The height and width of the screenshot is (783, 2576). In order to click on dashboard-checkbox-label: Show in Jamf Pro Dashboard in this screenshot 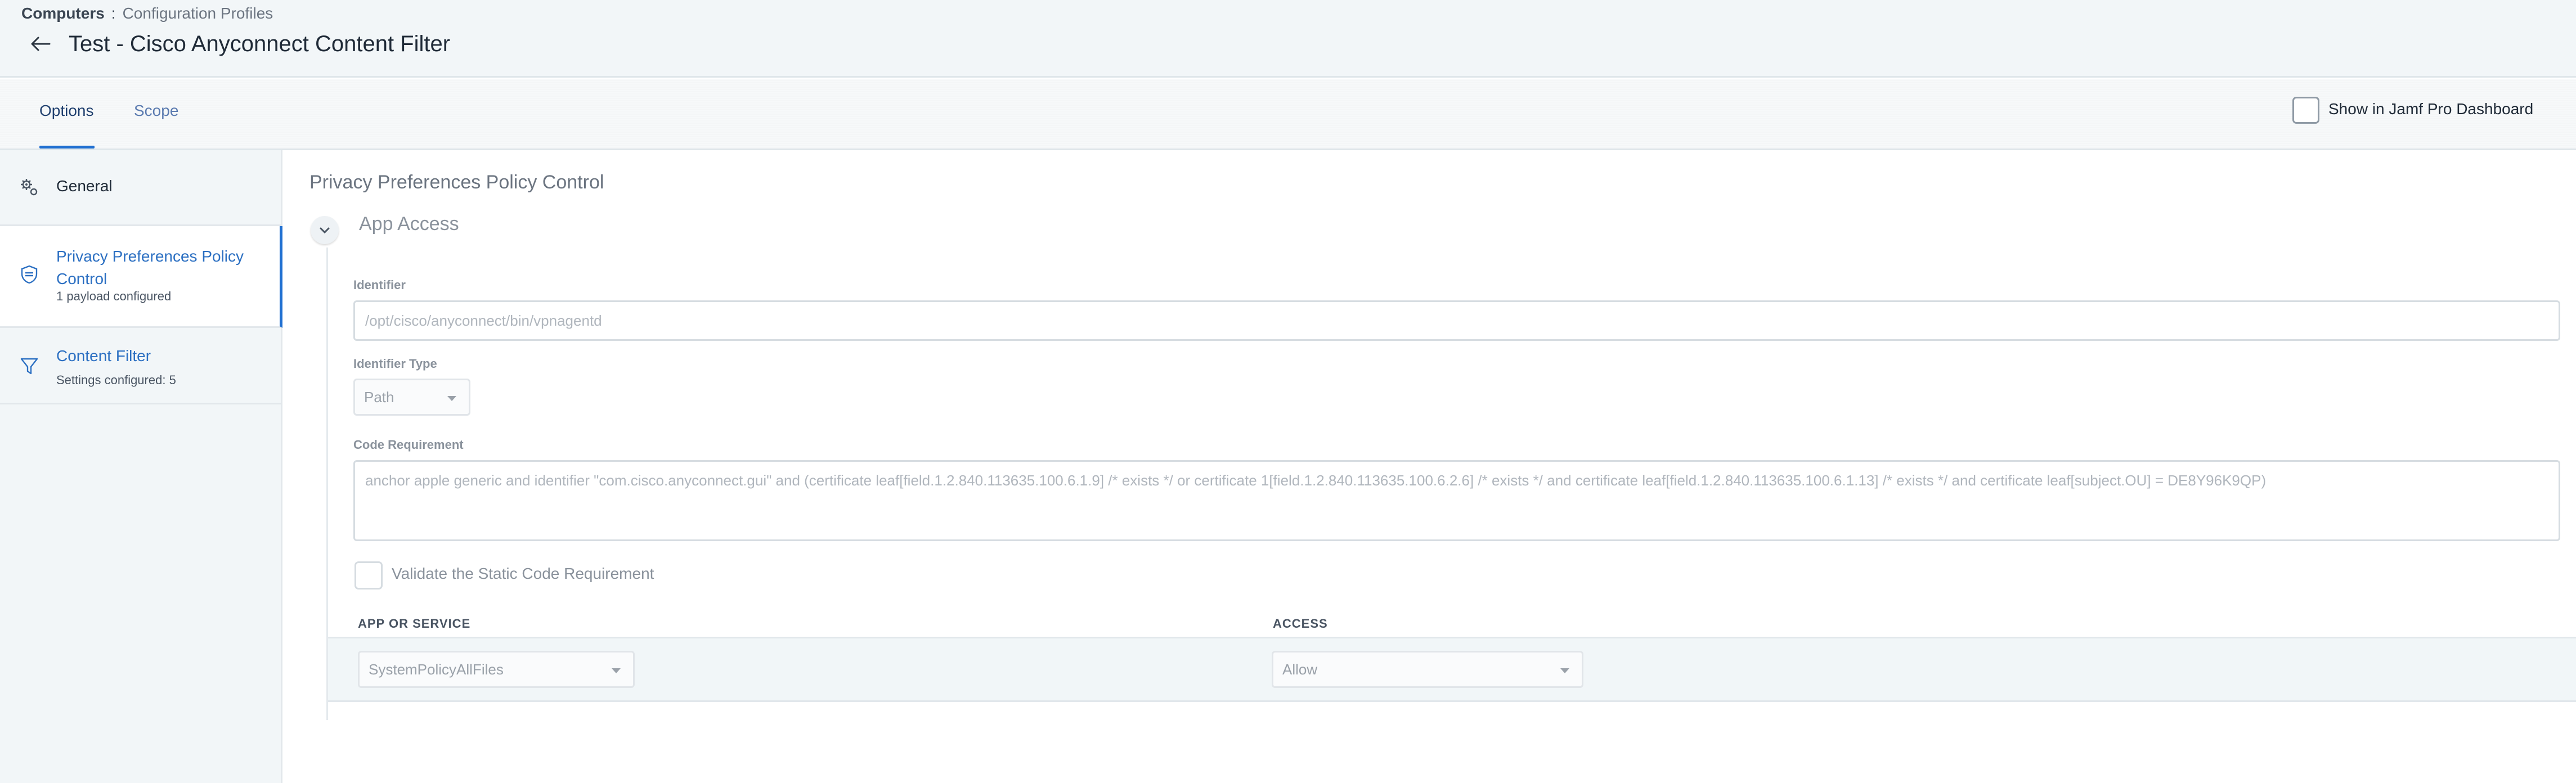, I will do `click(2430, 109)`.